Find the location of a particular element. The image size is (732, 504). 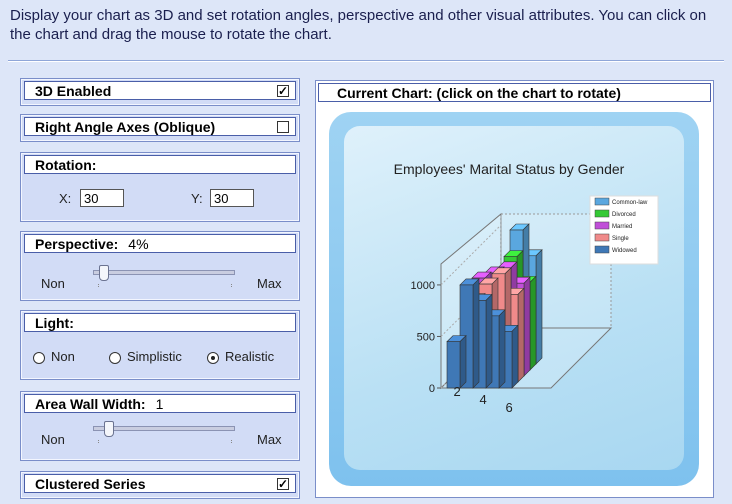

perspective-min-label: Non is located at coordinates (53, 283).